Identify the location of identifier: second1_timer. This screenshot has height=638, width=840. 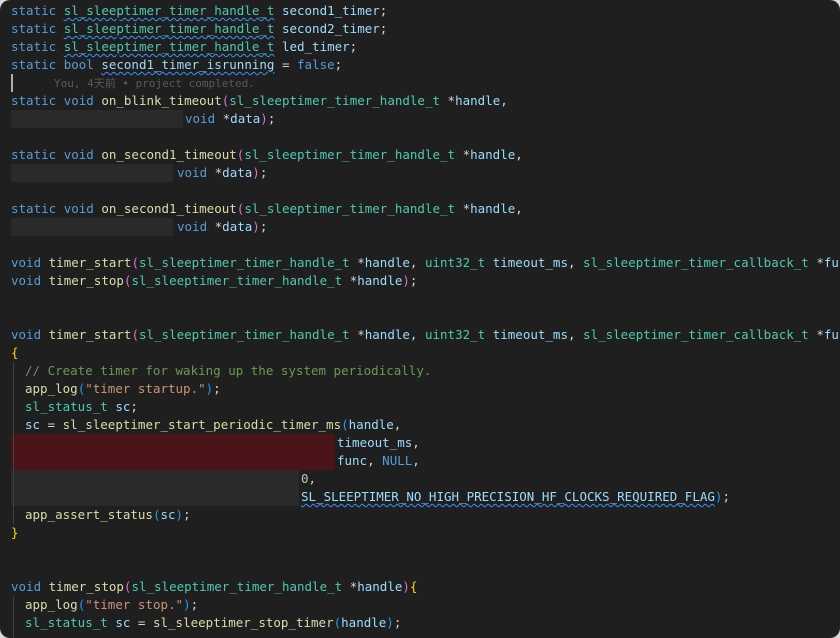
(330, 10).